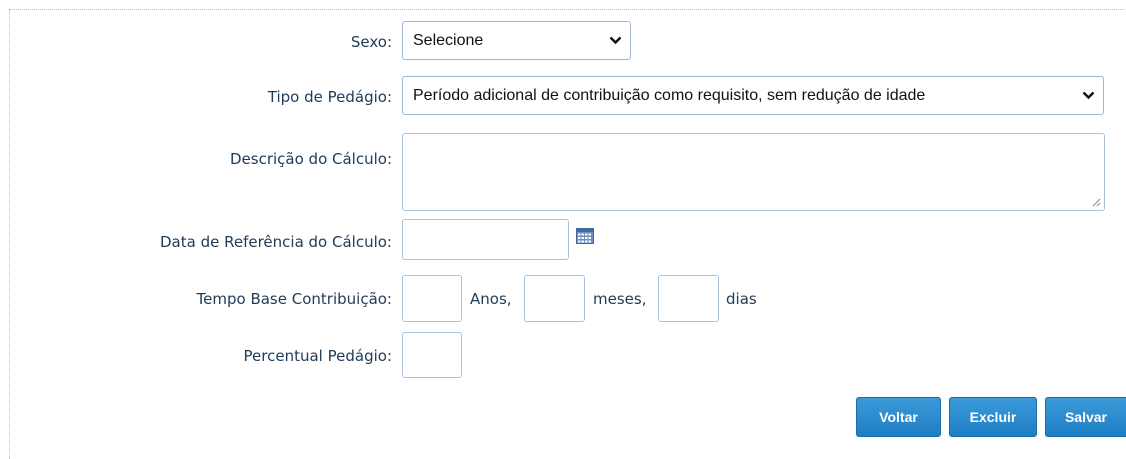 The height and width of the screenshot is (459, 1126). I want to click on meses-label: meses,, so click(620, 299).